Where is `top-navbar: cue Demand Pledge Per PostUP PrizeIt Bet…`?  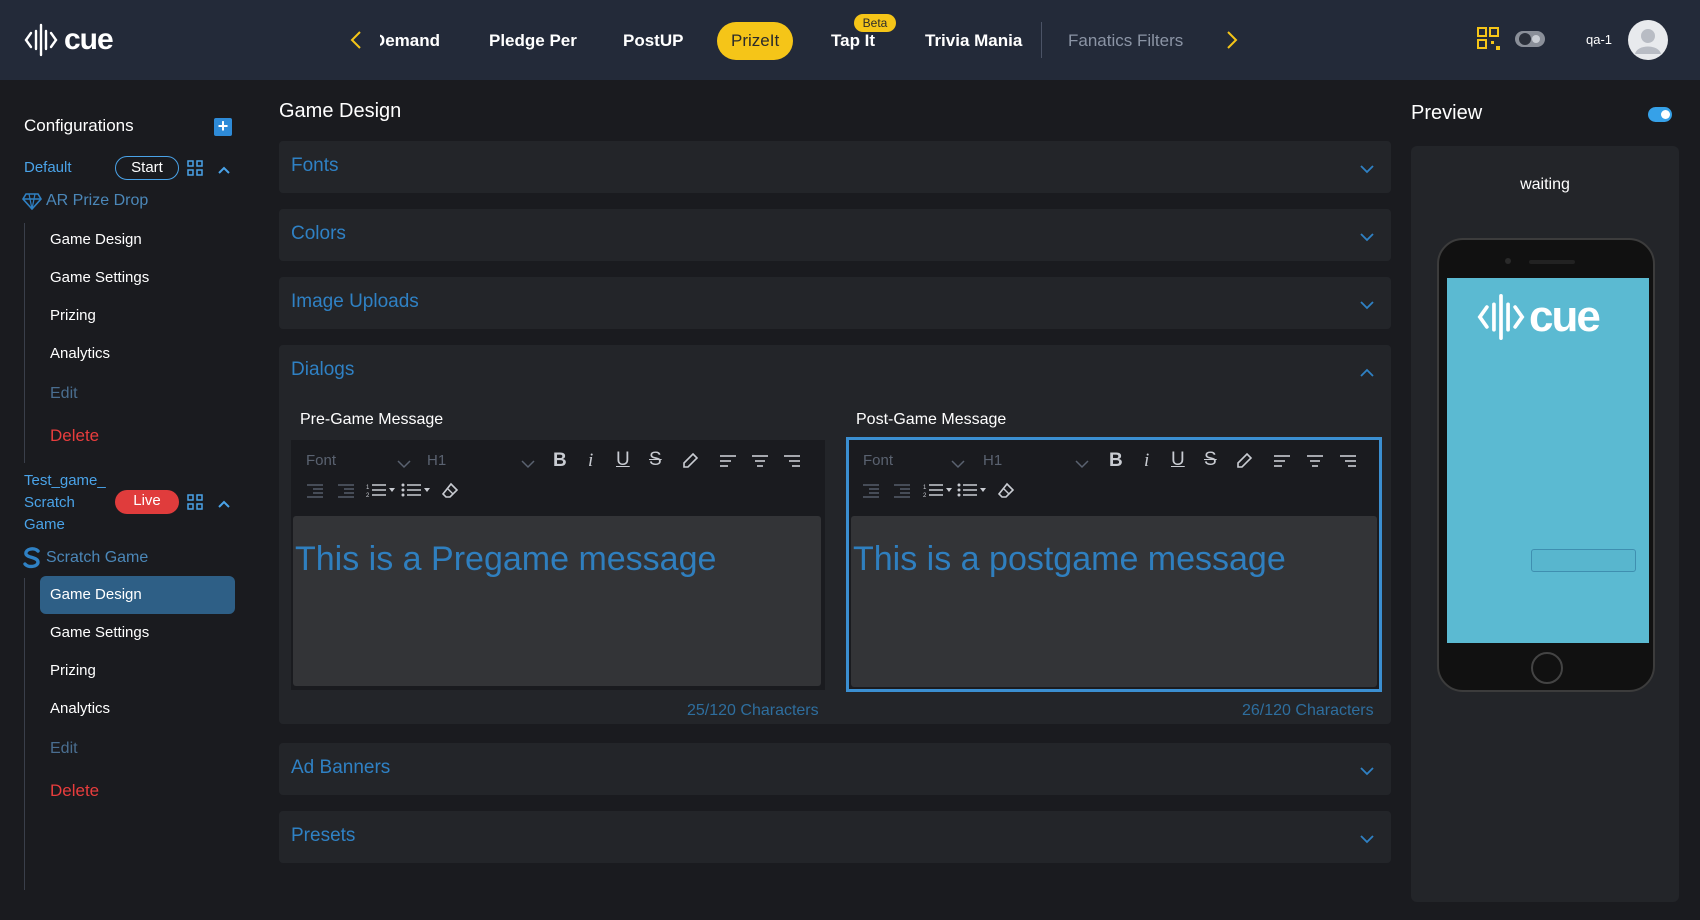 top-navbar: cue Demand Pledge Per PostUP PrizeIt Bet… is located at coordinates (850, 40).